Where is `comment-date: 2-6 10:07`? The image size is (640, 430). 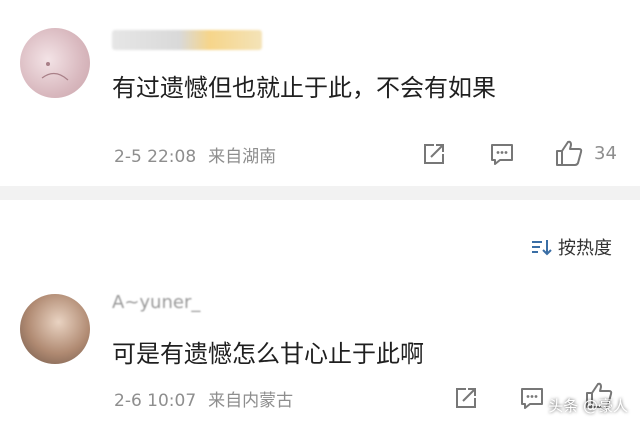 comment-date: 2-6 10:07 is located at coordinates (155, 401).